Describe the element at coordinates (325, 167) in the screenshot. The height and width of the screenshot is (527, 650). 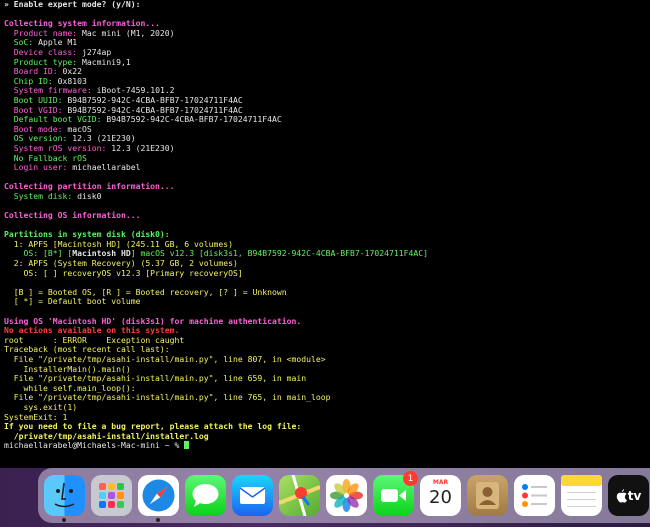
I see `terminal-line: Login user: michaellarabel` at that location.